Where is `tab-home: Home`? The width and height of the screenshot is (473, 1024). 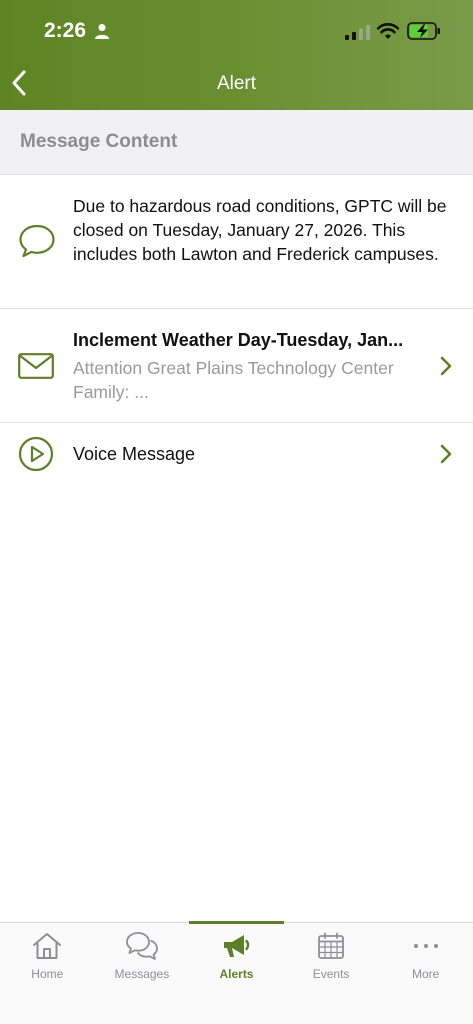
tab-home: Home is located at coordinates (47, 958).